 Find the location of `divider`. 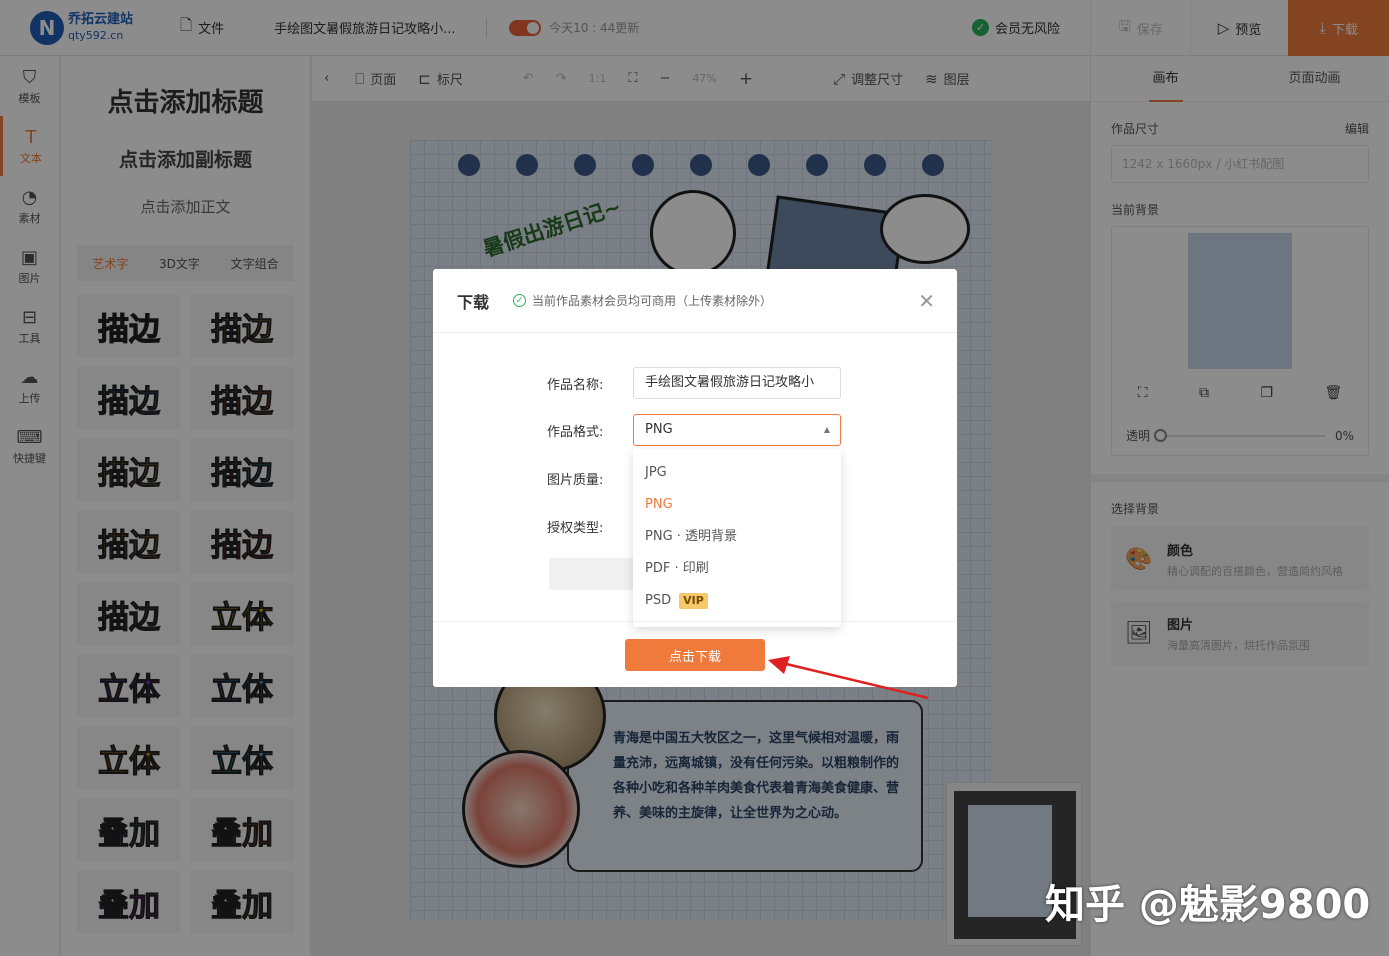

divider is located at coordinates (695, 621).